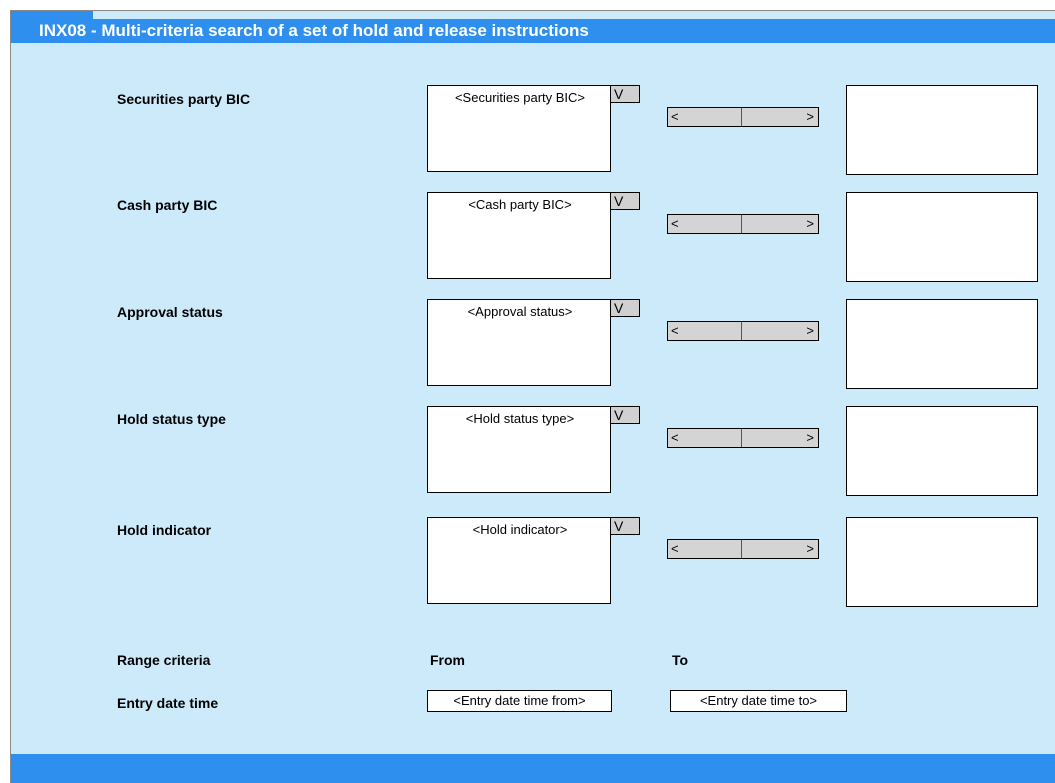  What do you see at coordinates (705, 117) in the screenshot?
I see `securities-party-bic-move-left-button: <` at bounding box center [705, 117].